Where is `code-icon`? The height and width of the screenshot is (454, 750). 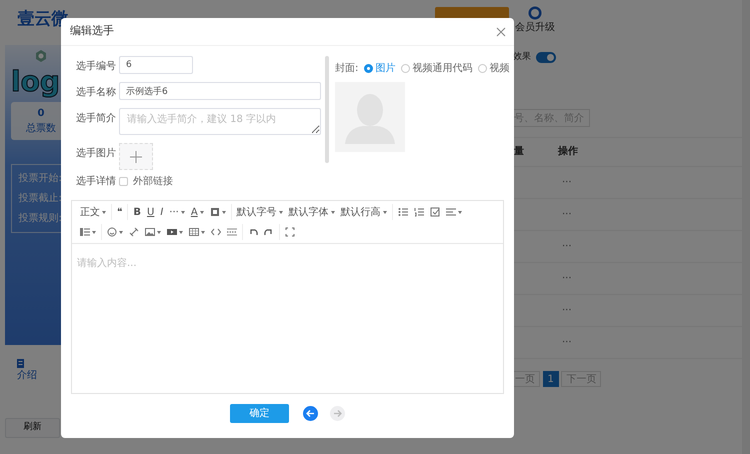 code-icon is located at coordinates (216, 232).